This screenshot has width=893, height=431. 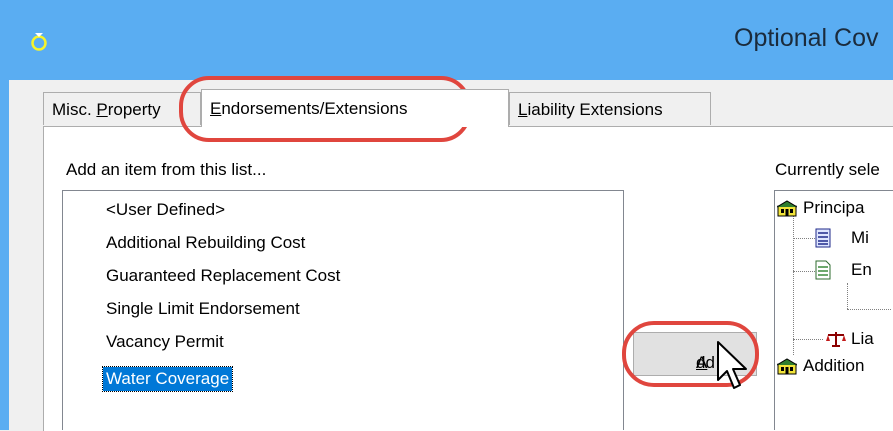 I want to click on app-ring-icon, so click(x=39, y=42).